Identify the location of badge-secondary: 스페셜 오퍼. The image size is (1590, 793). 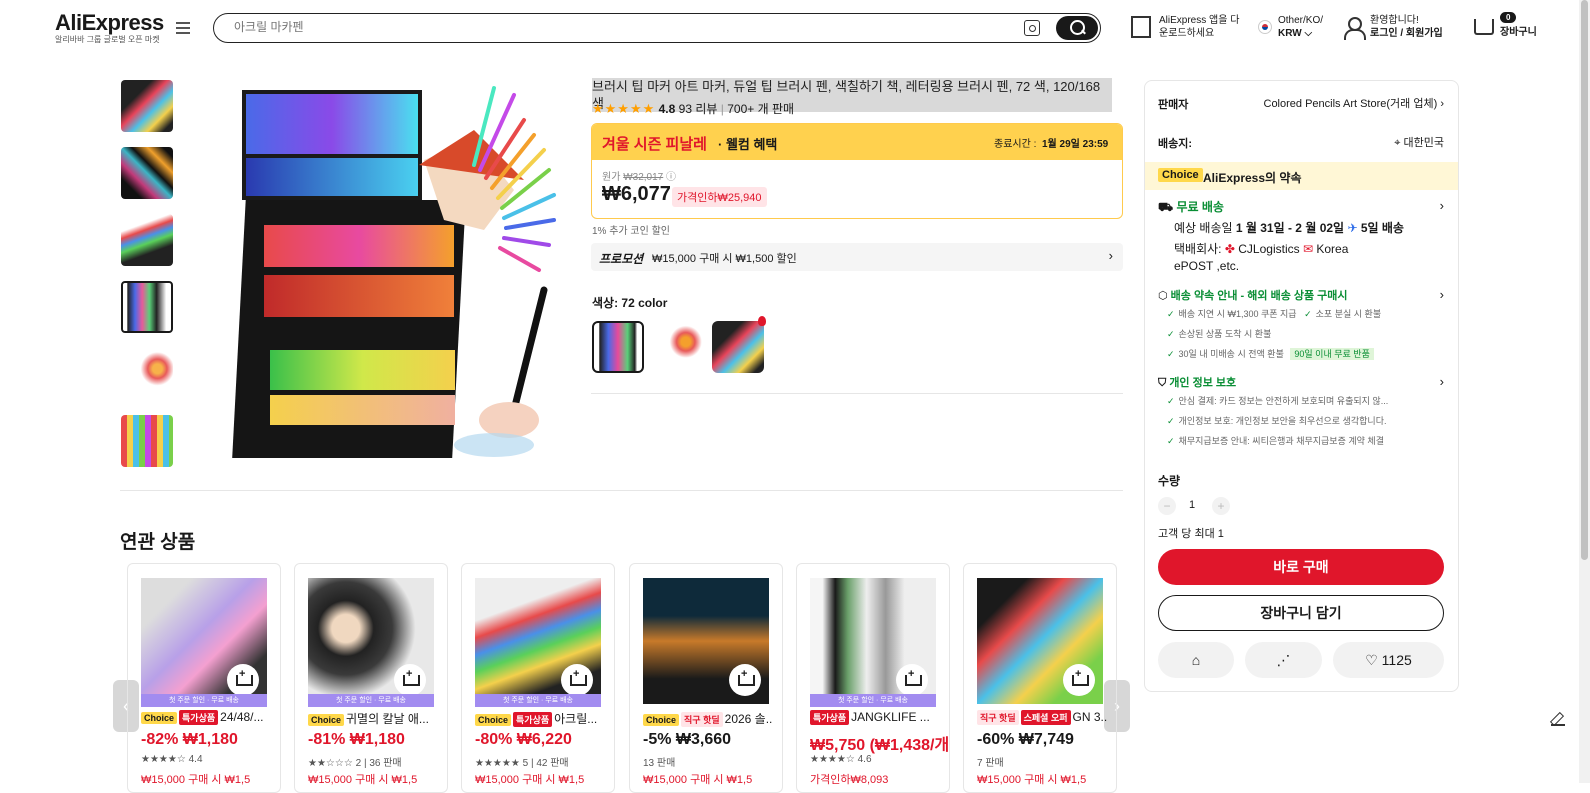
(1045, 717).